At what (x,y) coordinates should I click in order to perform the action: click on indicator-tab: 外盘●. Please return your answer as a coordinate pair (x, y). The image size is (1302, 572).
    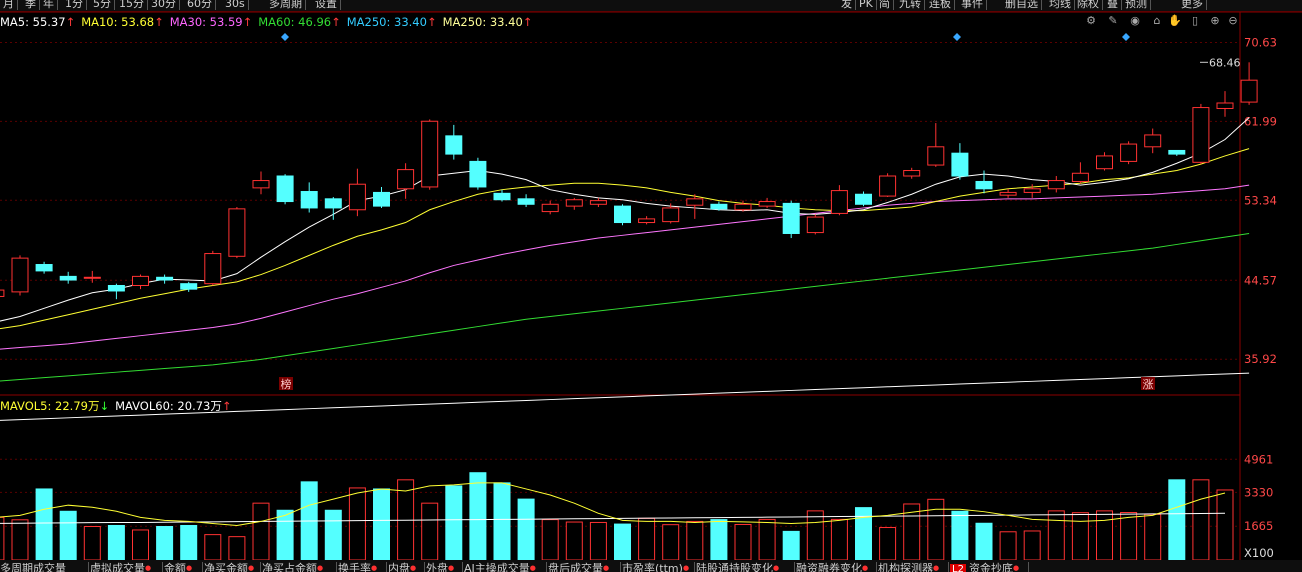
    Looking at the image, I should click on (444, 567).